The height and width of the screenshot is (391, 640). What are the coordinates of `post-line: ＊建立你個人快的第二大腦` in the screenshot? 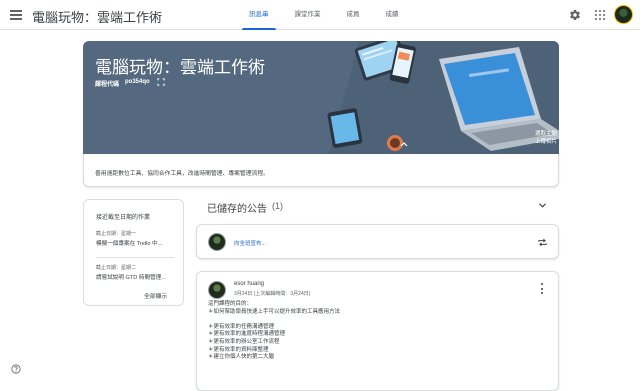 It's located at (241, 357).